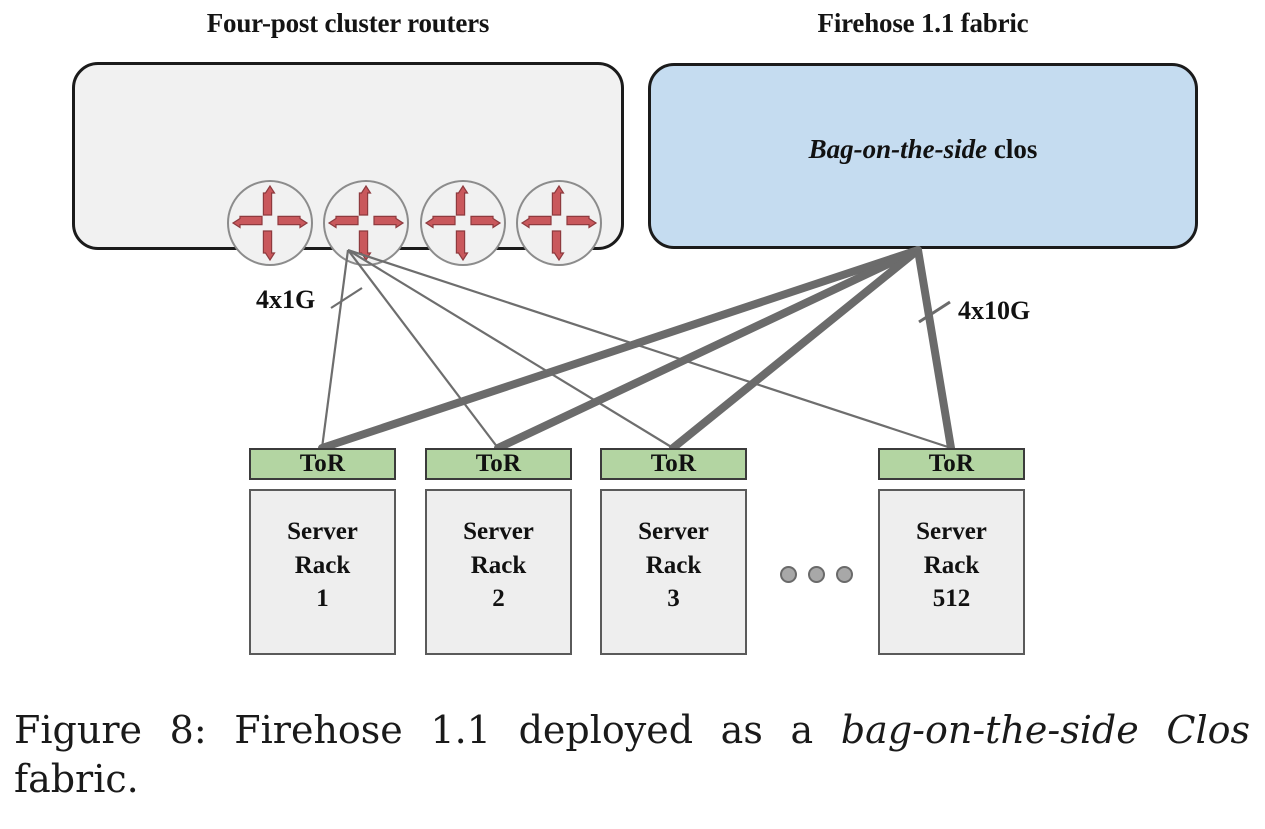 This screenshot has height=829, width=1265. What do you see at coordinates (951, 598) in the screenshot?
I see `rack-label-line-3: 512` at bounding box center [951, 598].